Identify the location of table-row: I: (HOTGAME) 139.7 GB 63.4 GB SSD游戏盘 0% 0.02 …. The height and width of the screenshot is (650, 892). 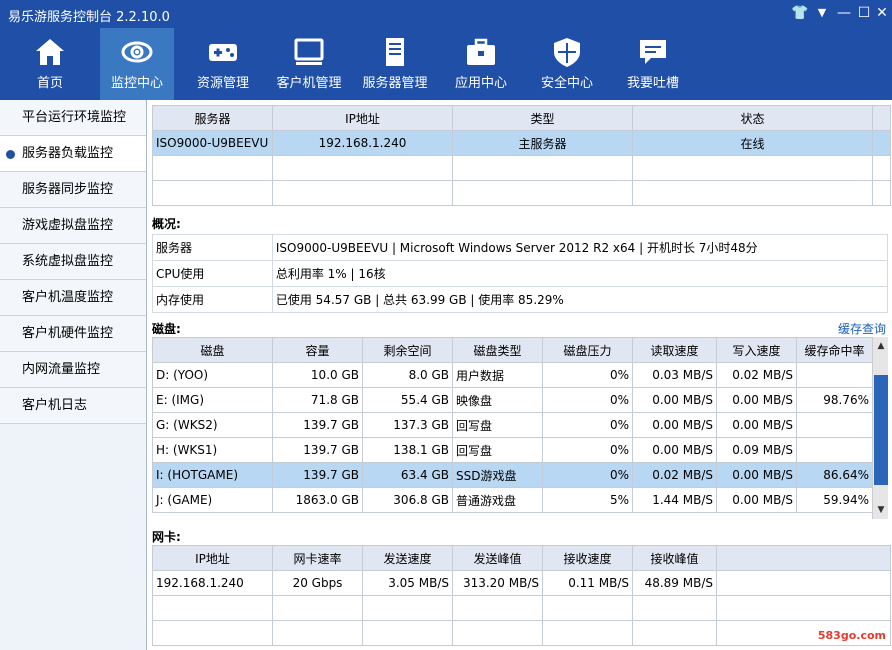
(512, 475).